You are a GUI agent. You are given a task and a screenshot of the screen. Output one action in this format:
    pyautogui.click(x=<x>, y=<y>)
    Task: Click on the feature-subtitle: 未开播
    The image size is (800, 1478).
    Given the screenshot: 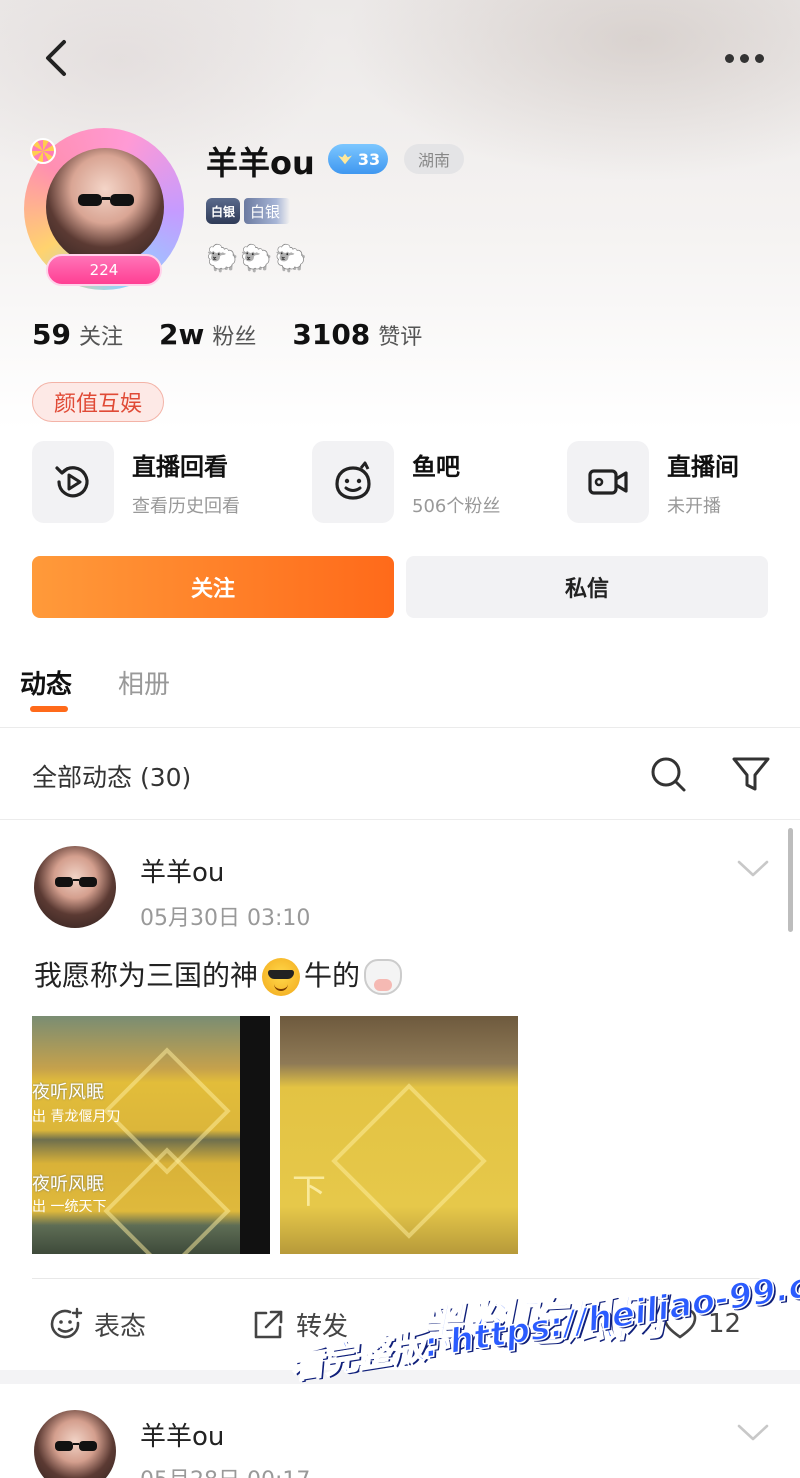 What is the action you would take?
    pyautogui.click(x=694, y=506)
    